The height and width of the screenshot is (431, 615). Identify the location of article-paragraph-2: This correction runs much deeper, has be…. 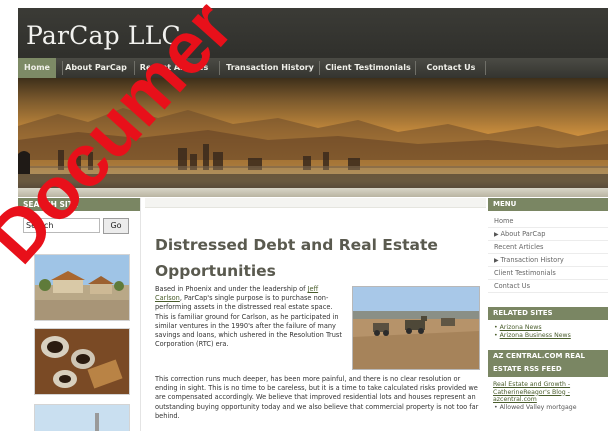
(317, 397).